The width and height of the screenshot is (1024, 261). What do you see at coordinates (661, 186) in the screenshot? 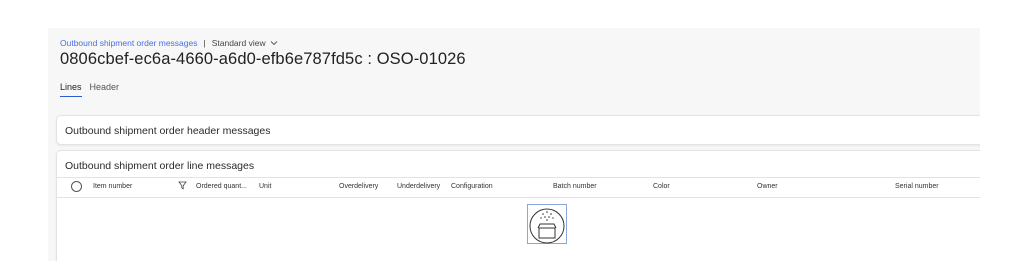
I see `column-header-color: Color` at bounding box center [661, 186].